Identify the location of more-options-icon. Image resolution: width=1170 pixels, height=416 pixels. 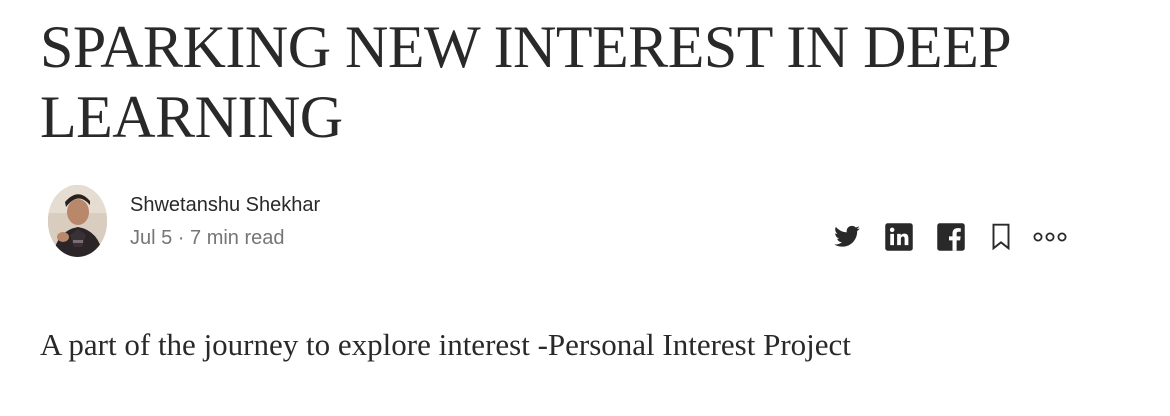
(1050, 237).